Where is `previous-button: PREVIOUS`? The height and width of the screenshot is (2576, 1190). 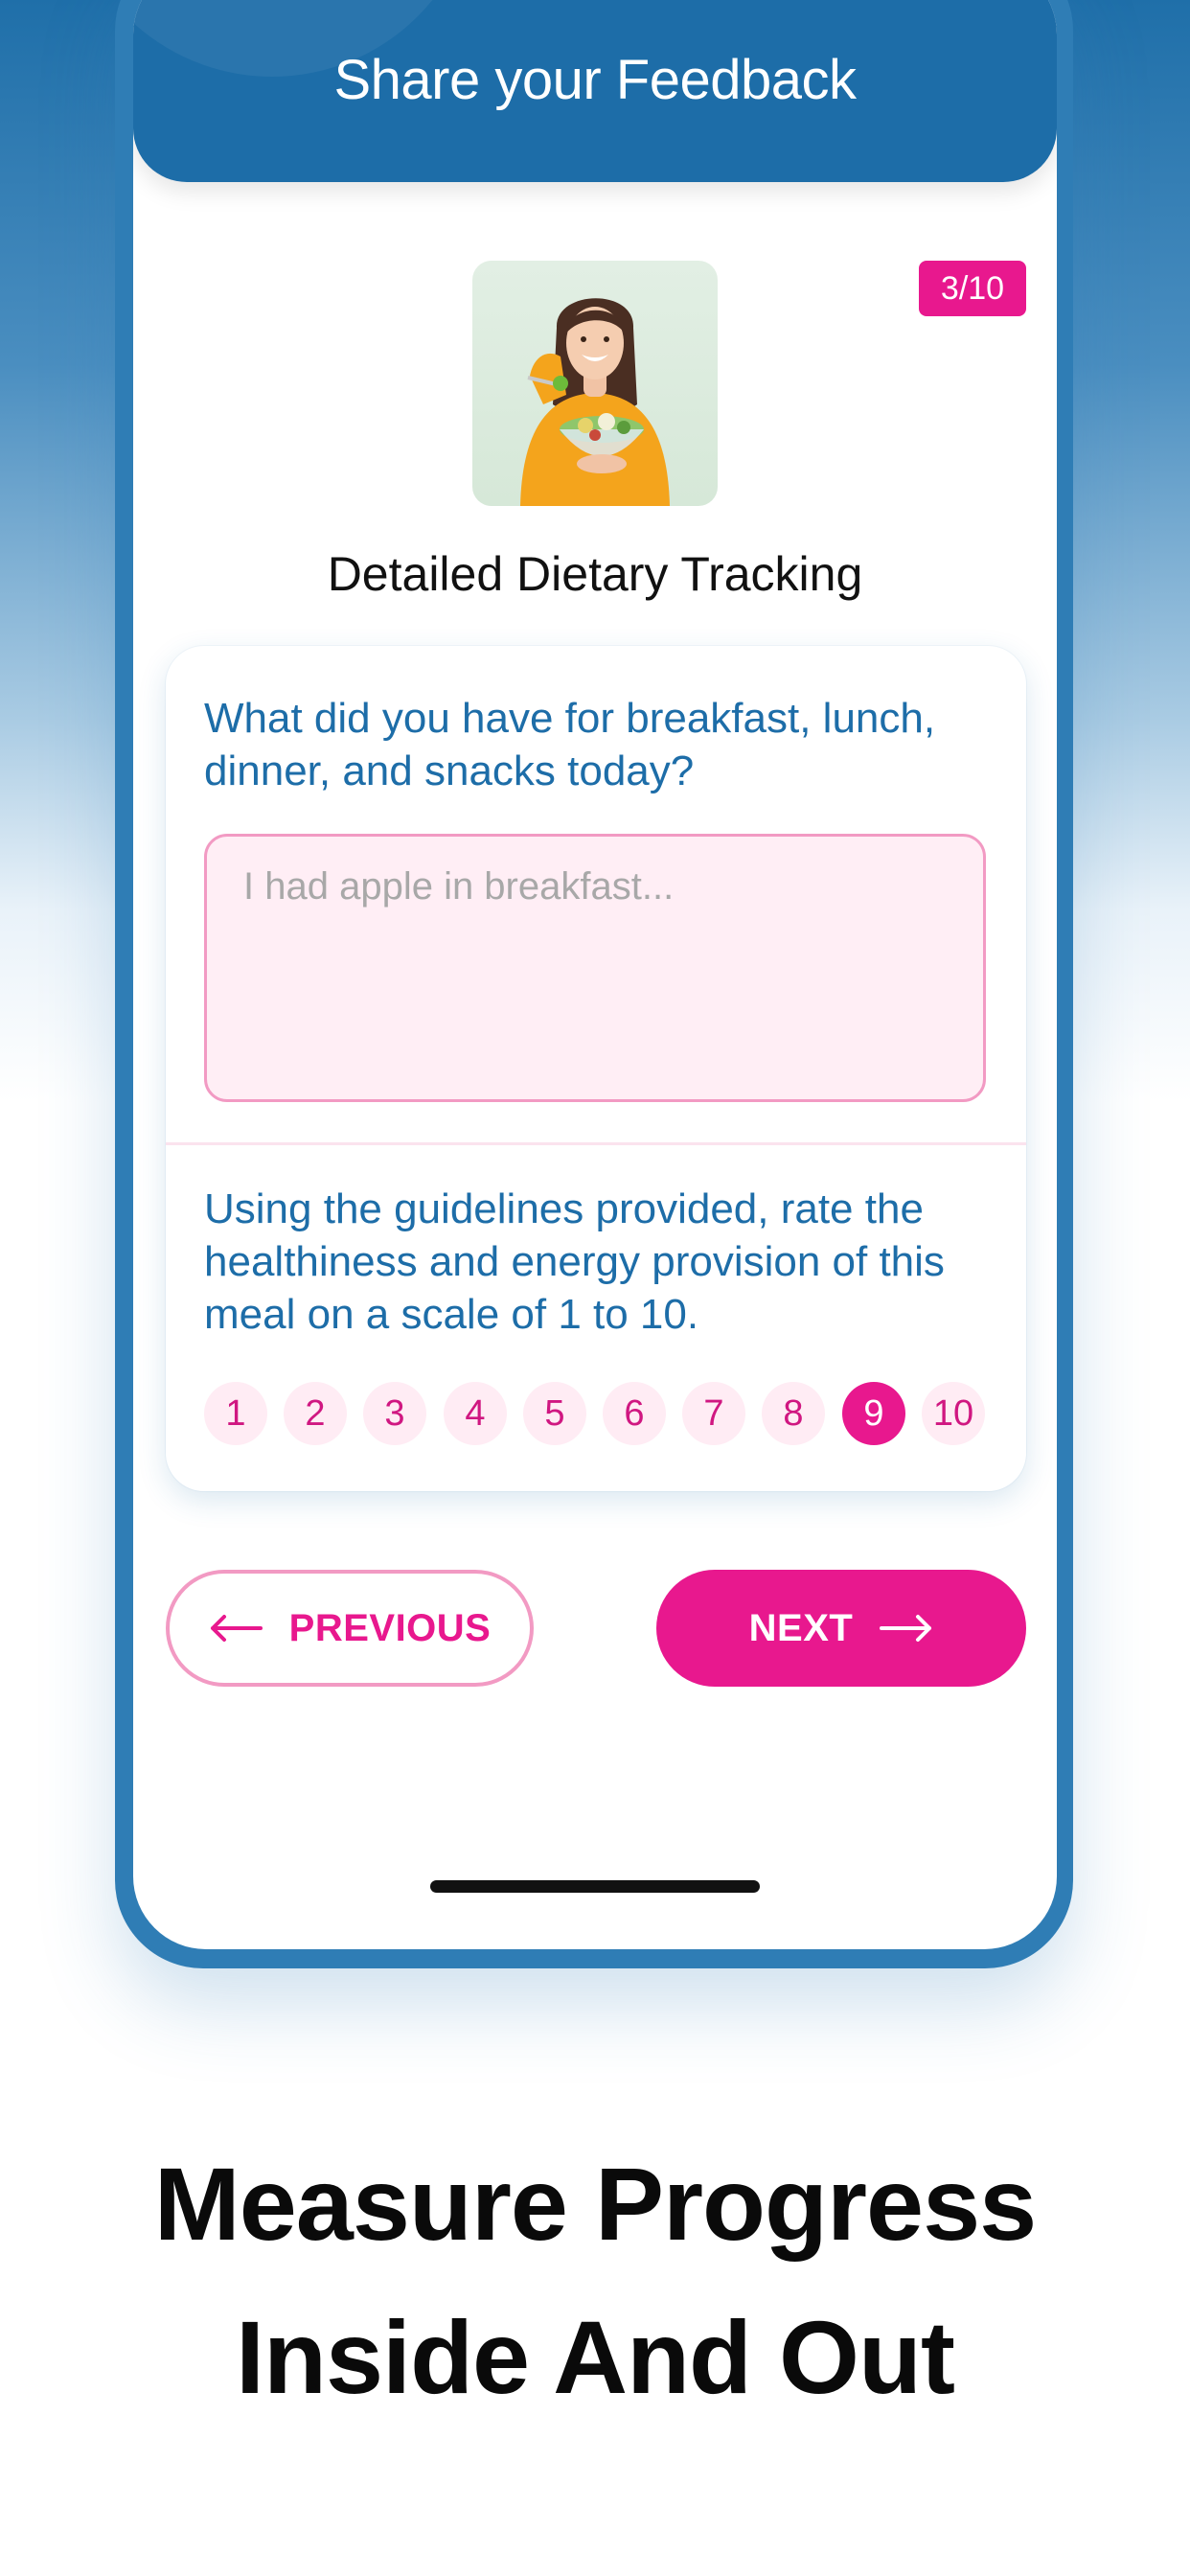 previous-button: PREVIOUS is located at coordinates (350, 1628).